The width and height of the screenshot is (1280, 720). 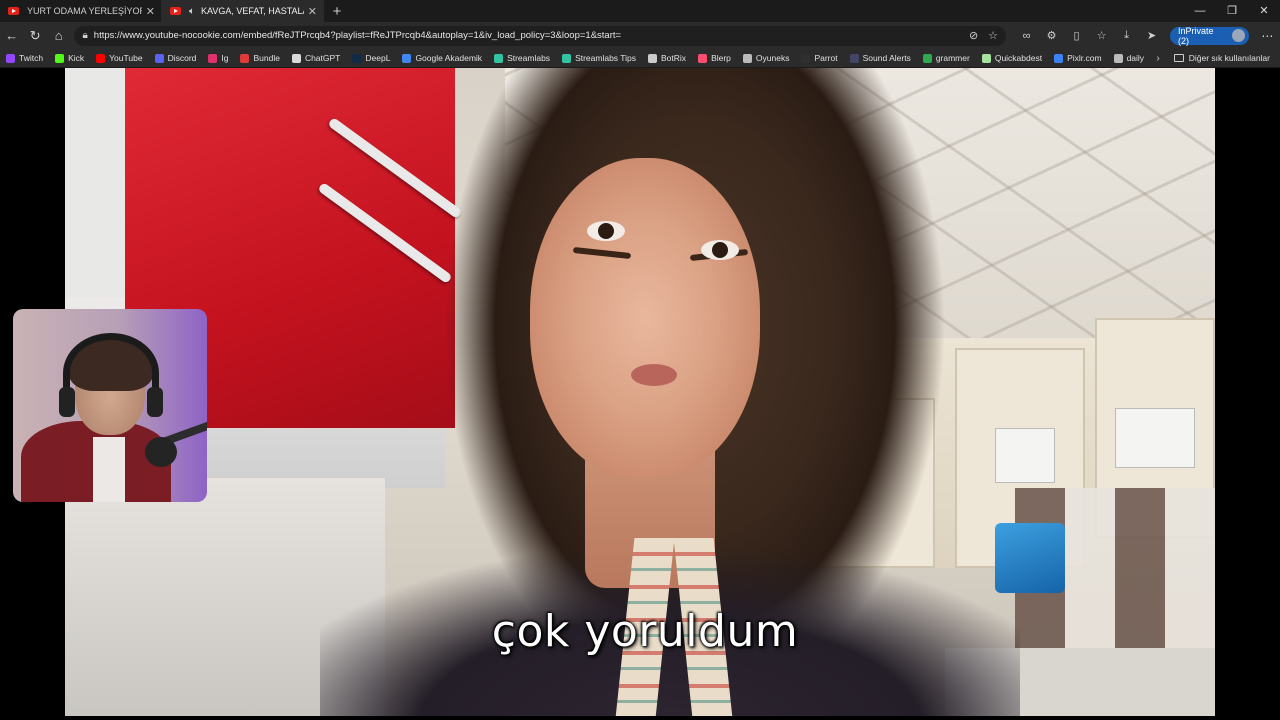 I want to click on bookmark-google-akademik: Google Akademik, so click(x=442, y=58).